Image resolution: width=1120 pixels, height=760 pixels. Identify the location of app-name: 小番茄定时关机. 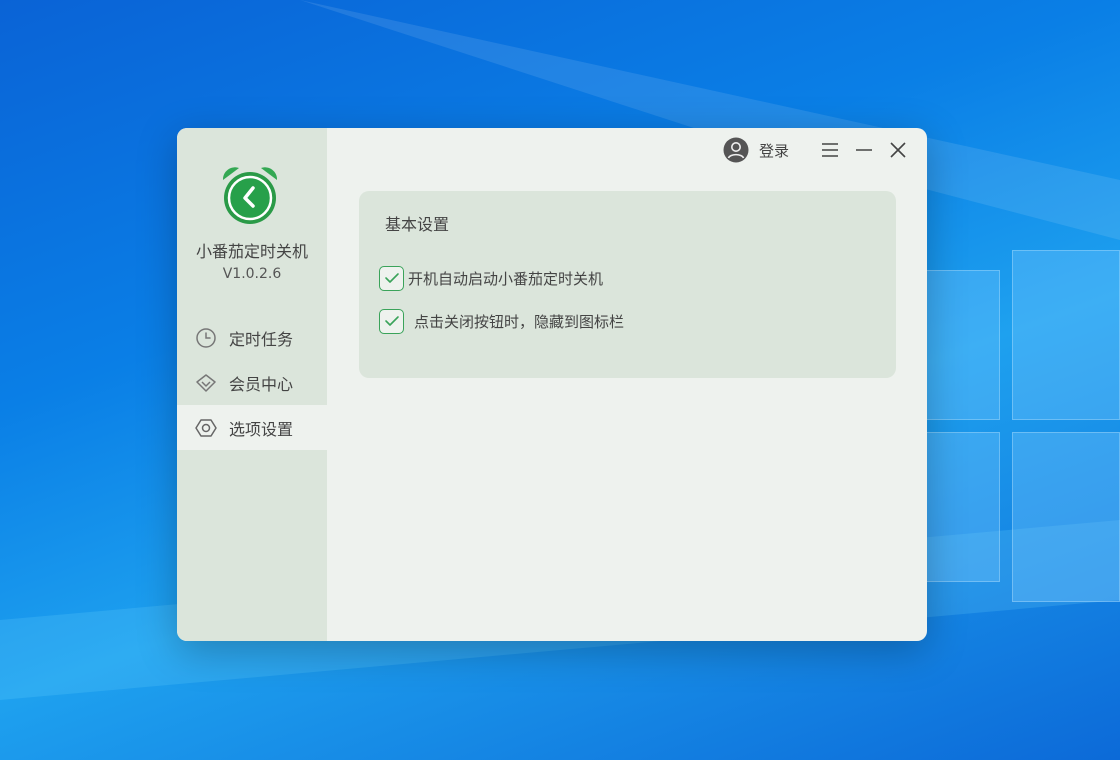
(251, 251).